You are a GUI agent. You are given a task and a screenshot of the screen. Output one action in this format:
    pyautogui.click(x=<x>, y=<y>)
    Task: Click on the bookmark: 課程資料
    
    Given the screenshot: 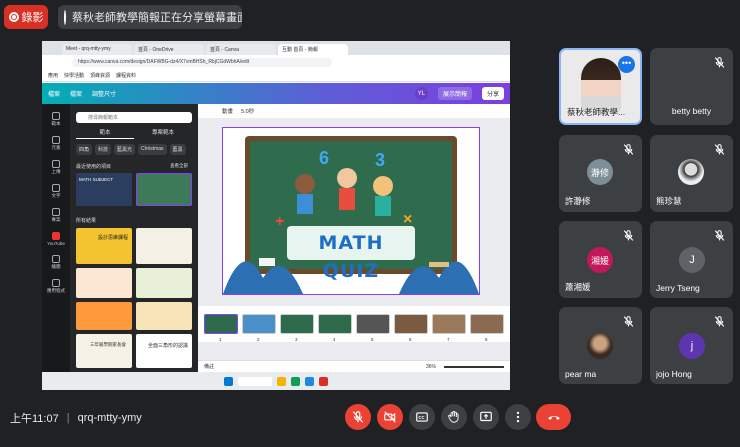 What is the action you would take?
    pyautogui.click(x=126, y=75)
    